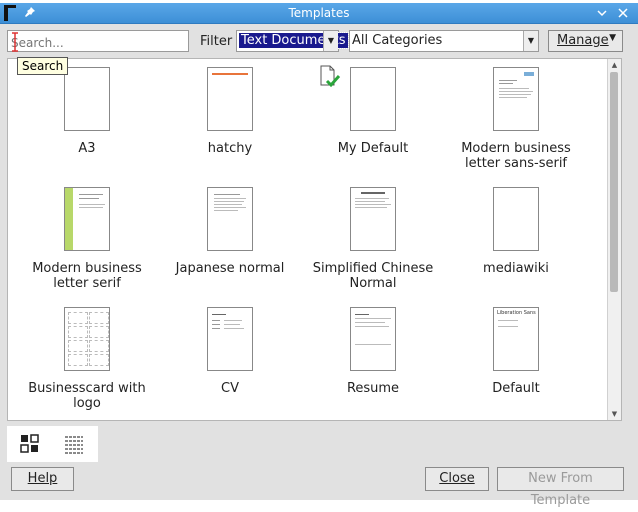 The width and height of the screenshot is (638, 512). What do you see at coordinates (373, 148) in the screenshot?
I see `template-label: My Default` at bounding box center [373, 148].